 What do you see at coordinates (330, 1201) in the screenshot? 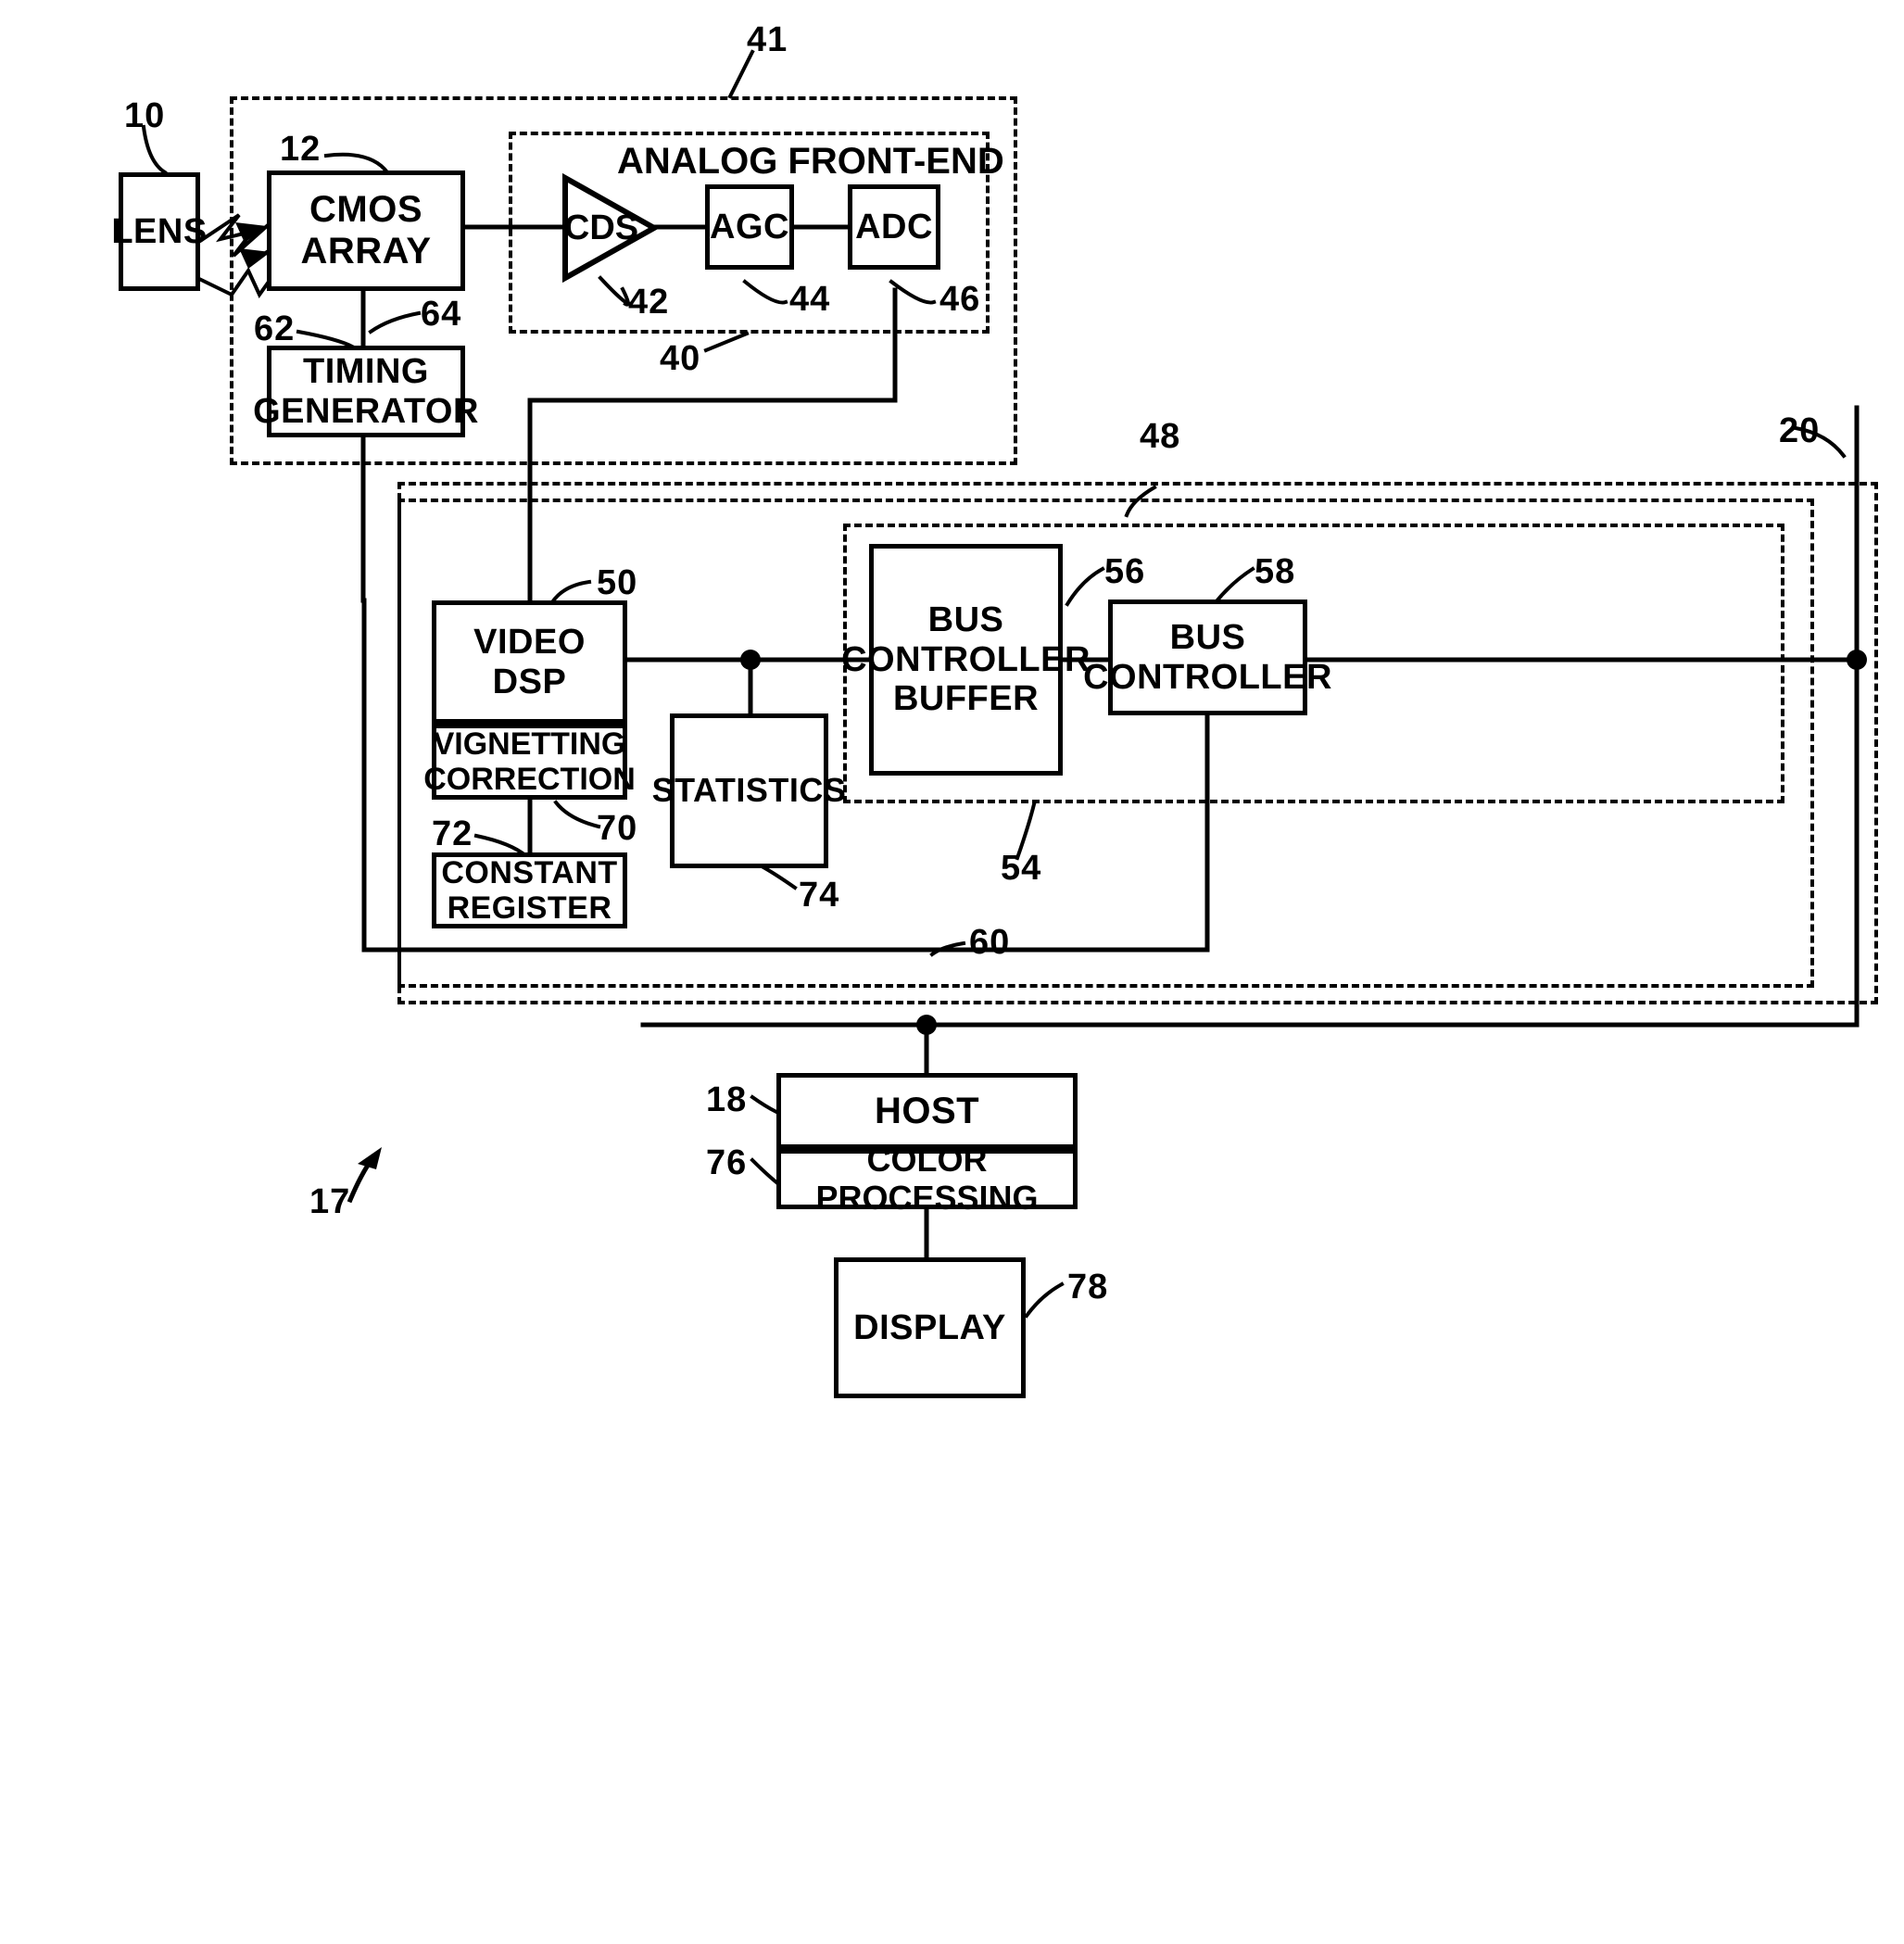
I see `ref-17: 17` at bounding box center [330, 1201].